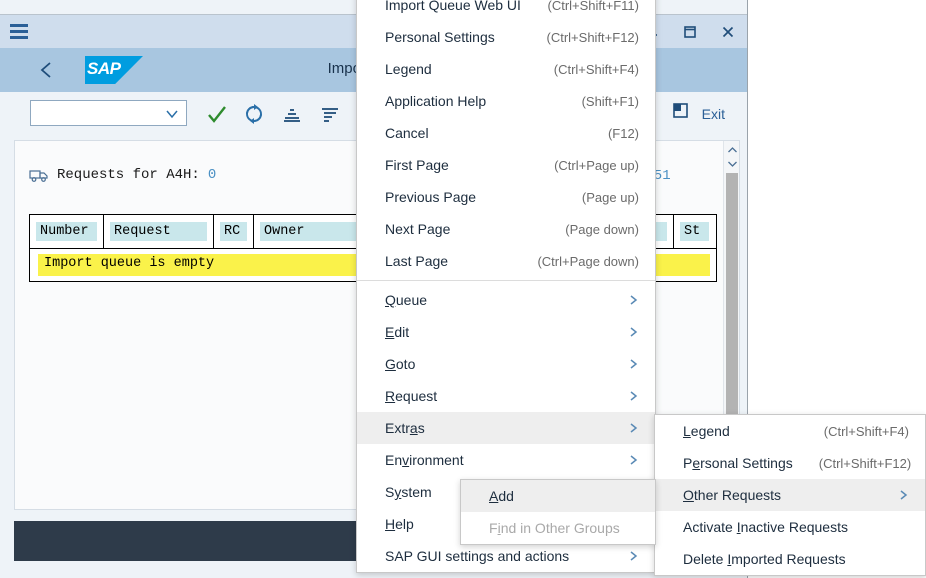 This screenshot has height=578, width=926. Describe the element at coordinates (690, 32) in the screenshot. I see `maximize-icon` at that location.